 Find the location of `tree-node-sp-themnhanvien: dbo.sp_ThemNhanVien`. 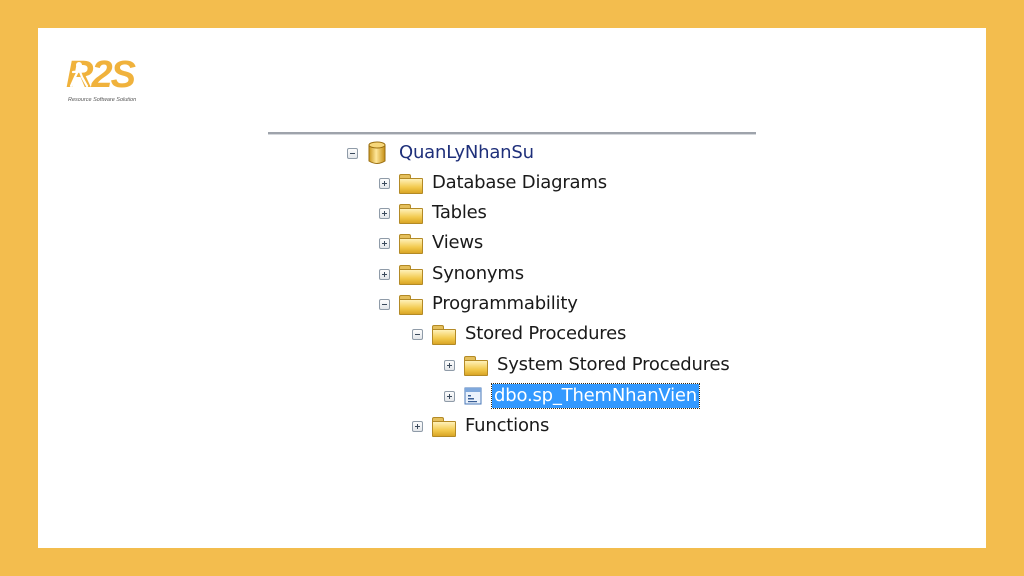

tree-node-sp-themnhanvien: dbo.sp_ThemNhanVien is located at coordinates (572, 396).